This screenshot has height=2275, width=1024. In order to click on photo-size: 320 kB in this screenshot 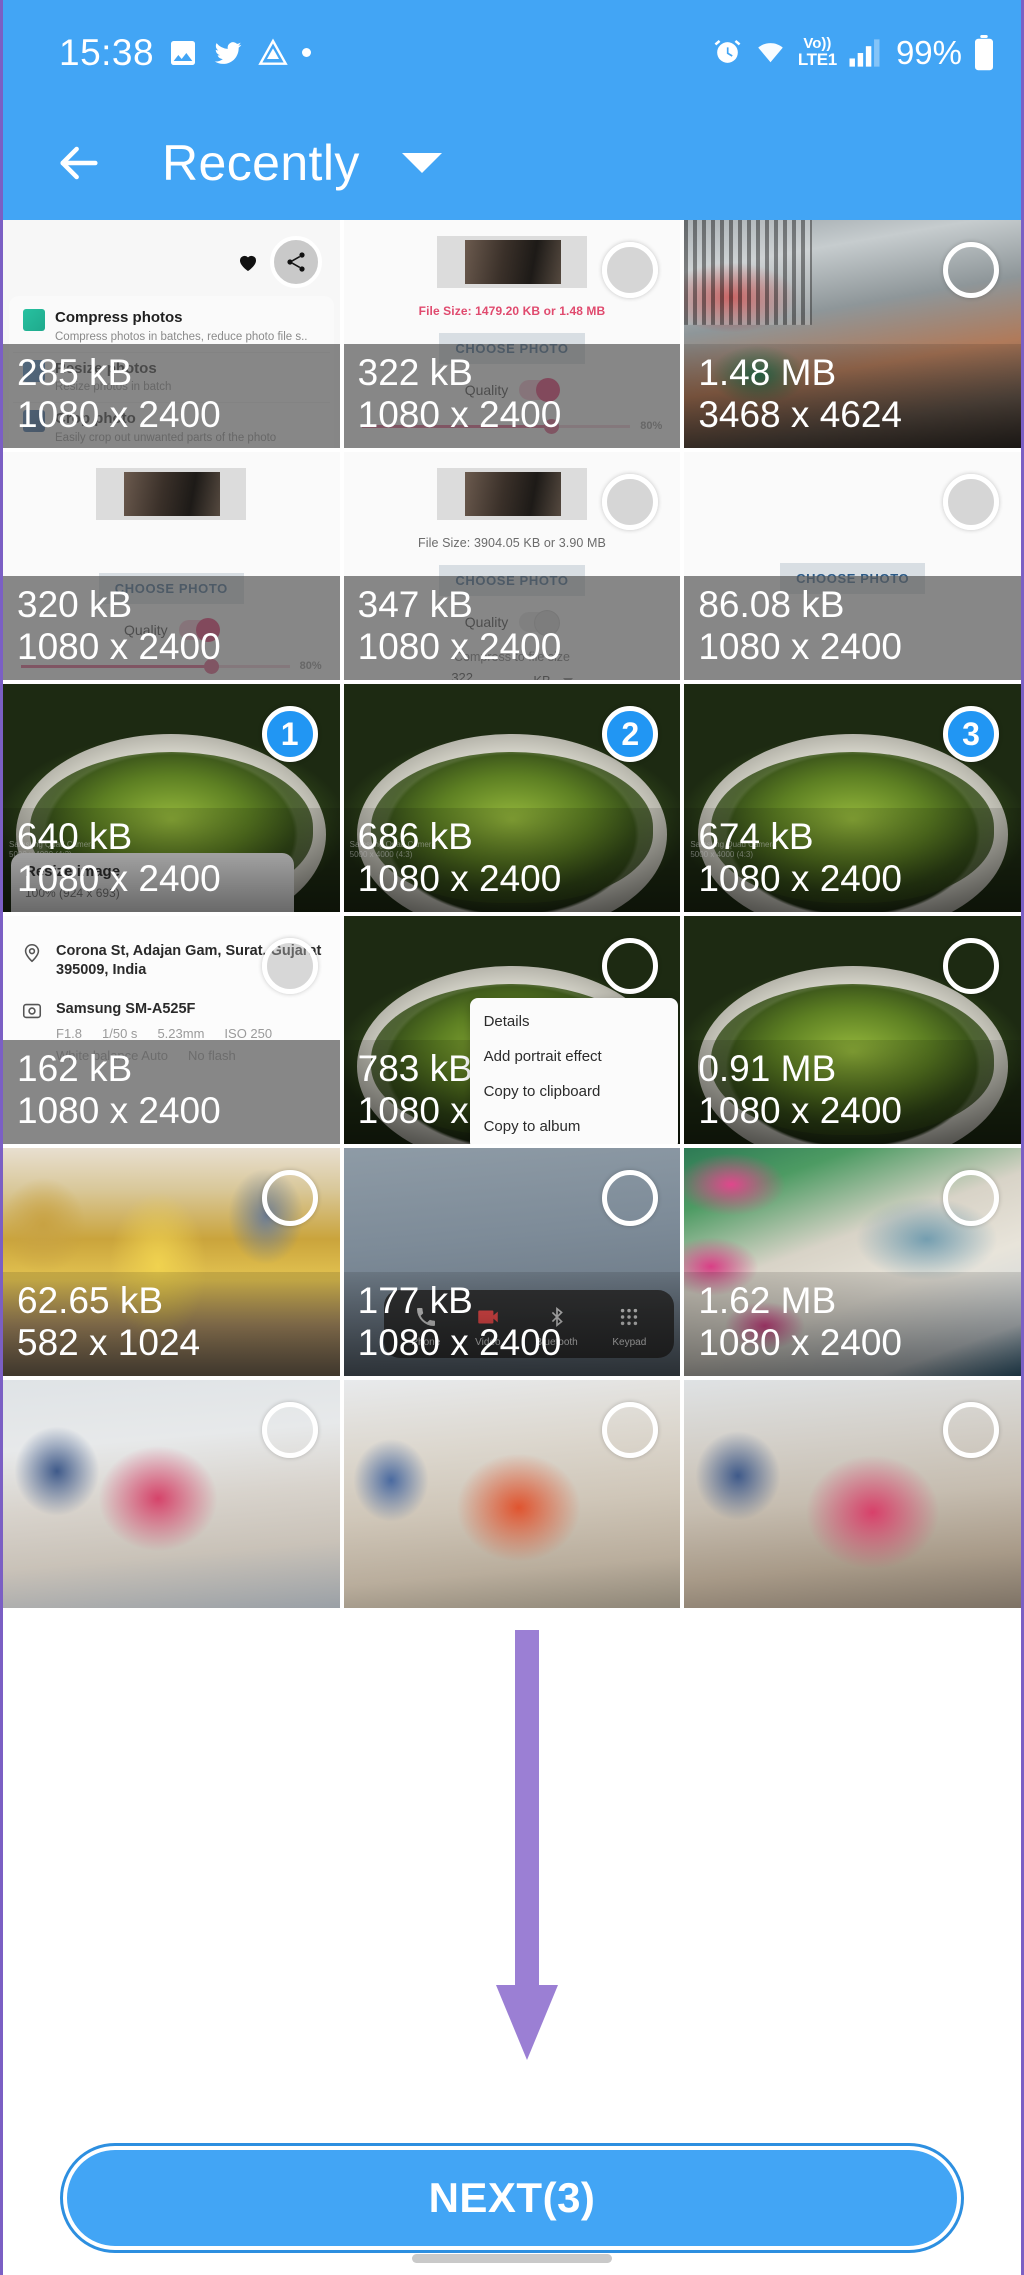, I will do `click(75, 604)`.